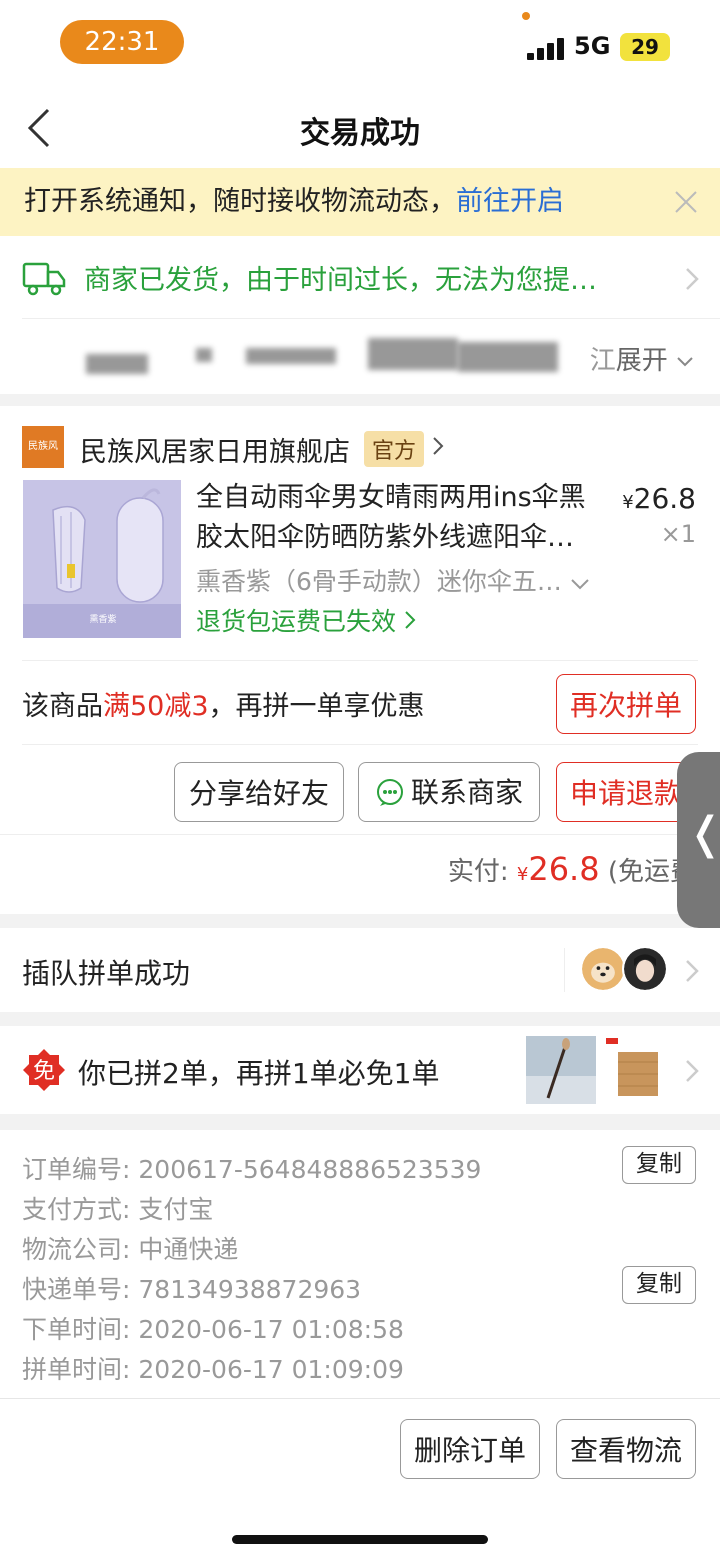  I want to click on free-badge: 免, so click(44, 1070).